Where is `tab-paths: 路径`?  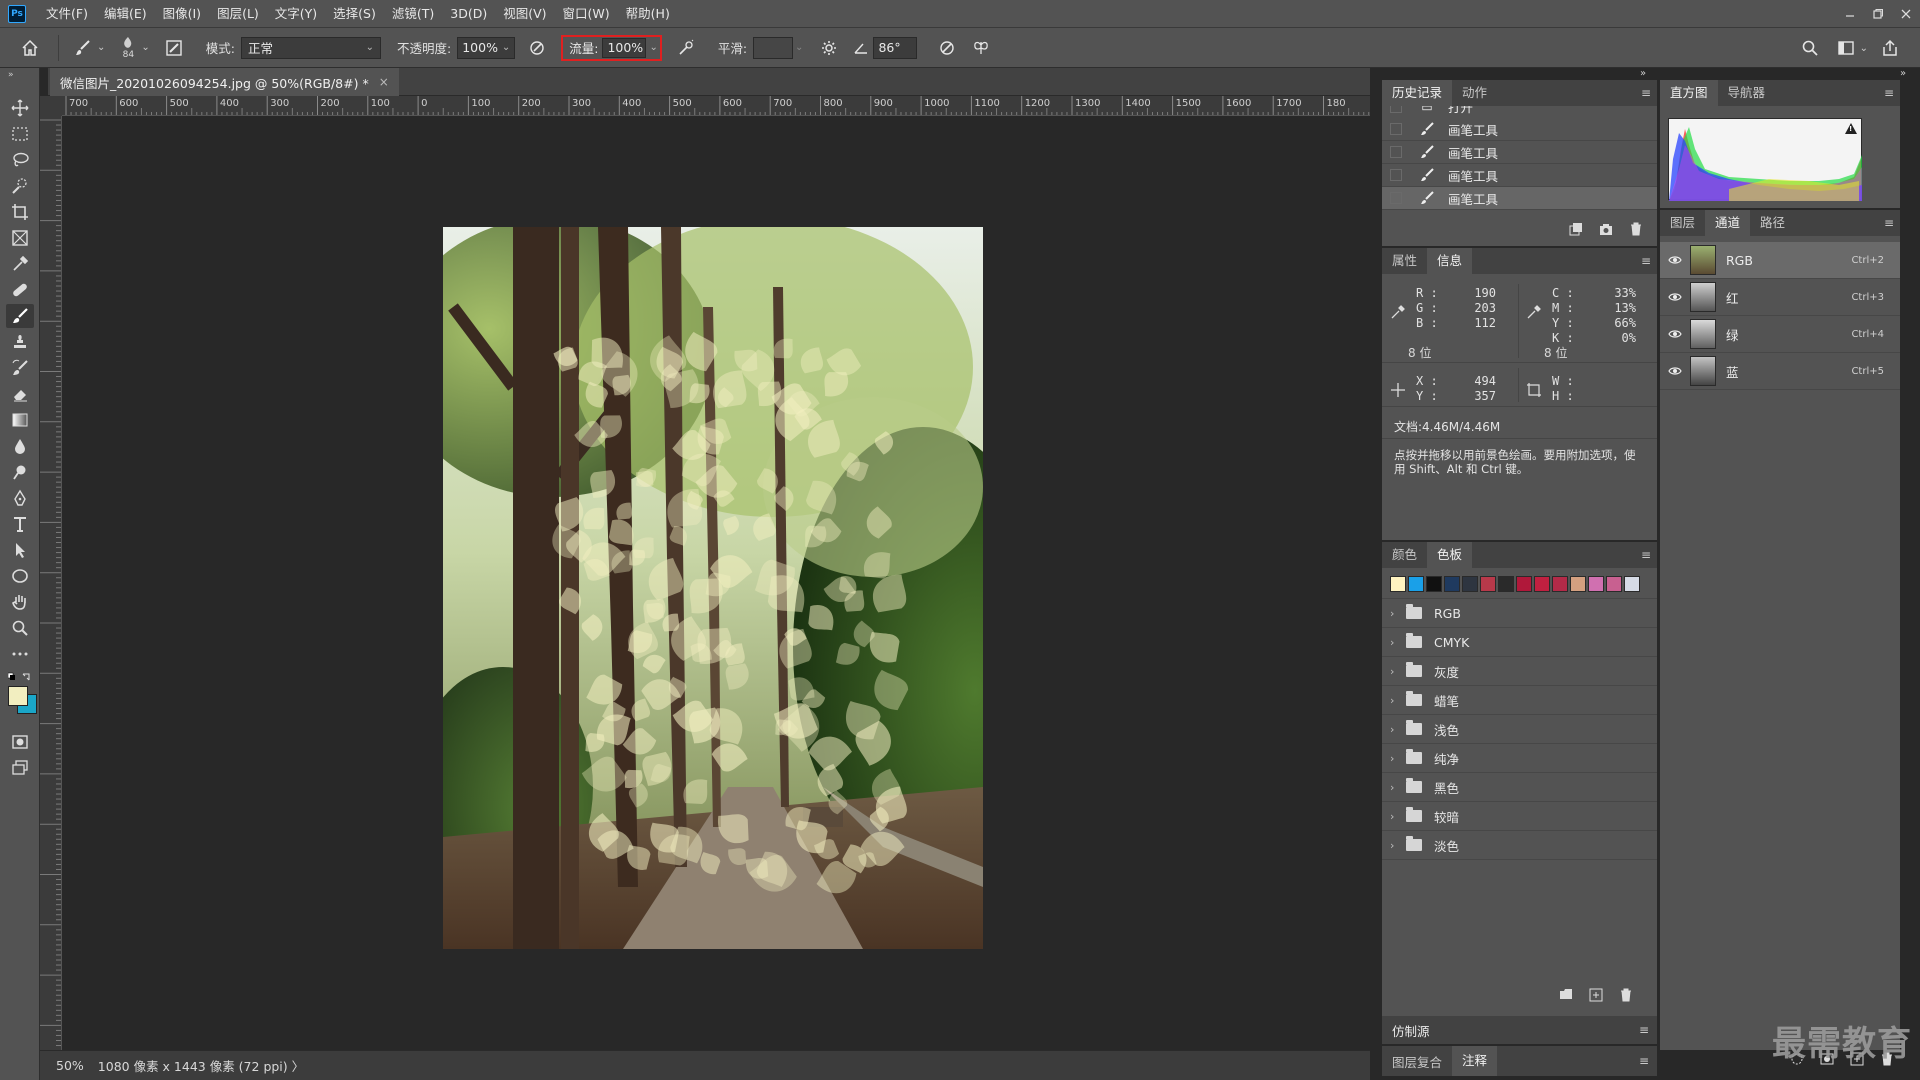 tab-paths: 路径 is located at coordinates (1772, 223).